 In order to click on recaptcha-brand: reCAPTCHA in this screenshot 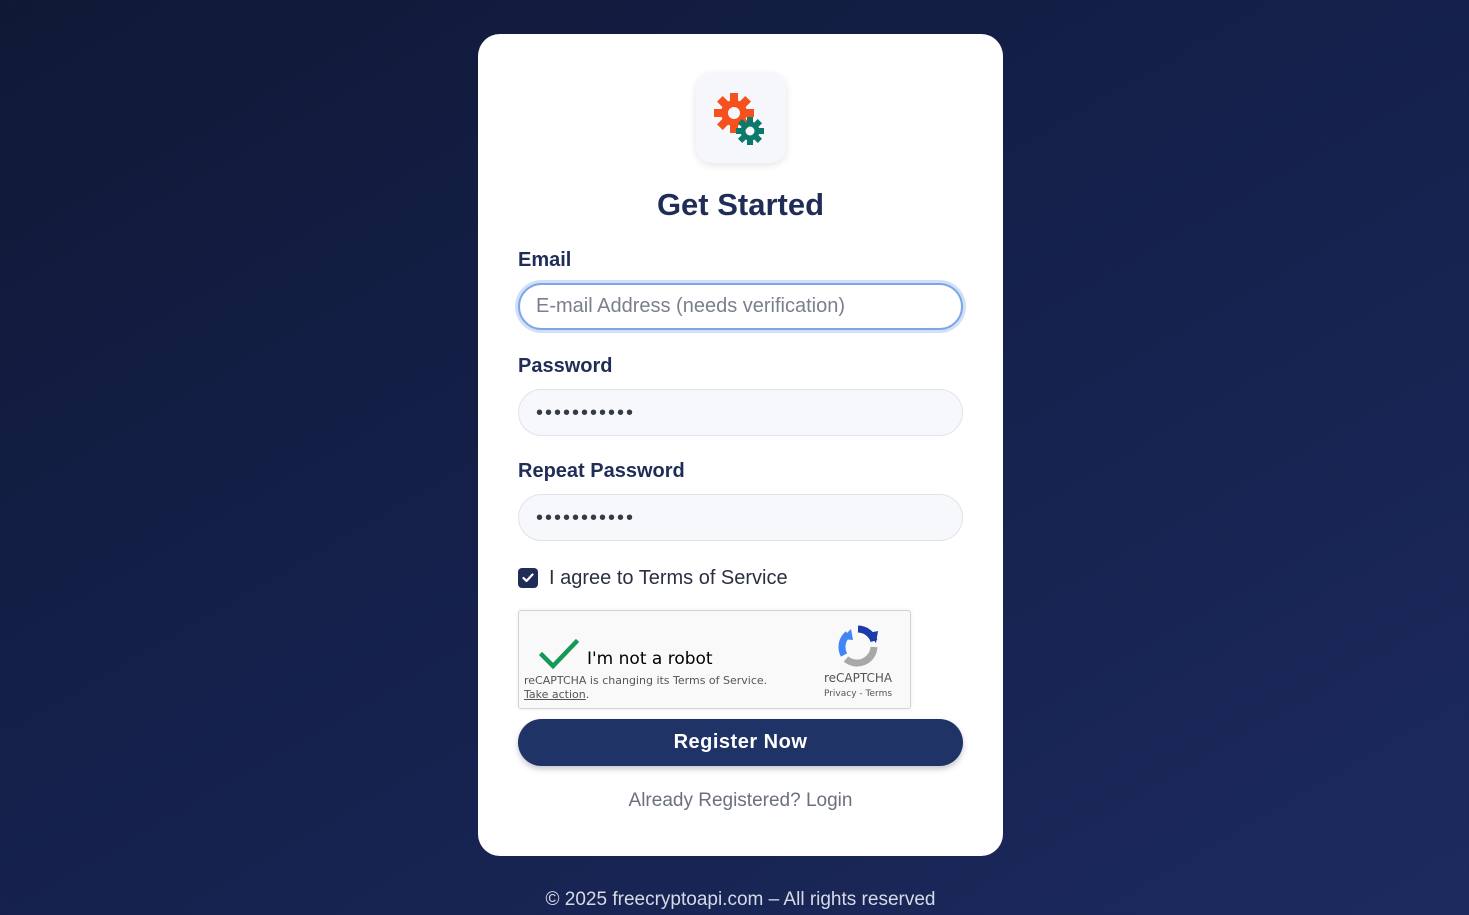, I will do `click(858, 678)`.